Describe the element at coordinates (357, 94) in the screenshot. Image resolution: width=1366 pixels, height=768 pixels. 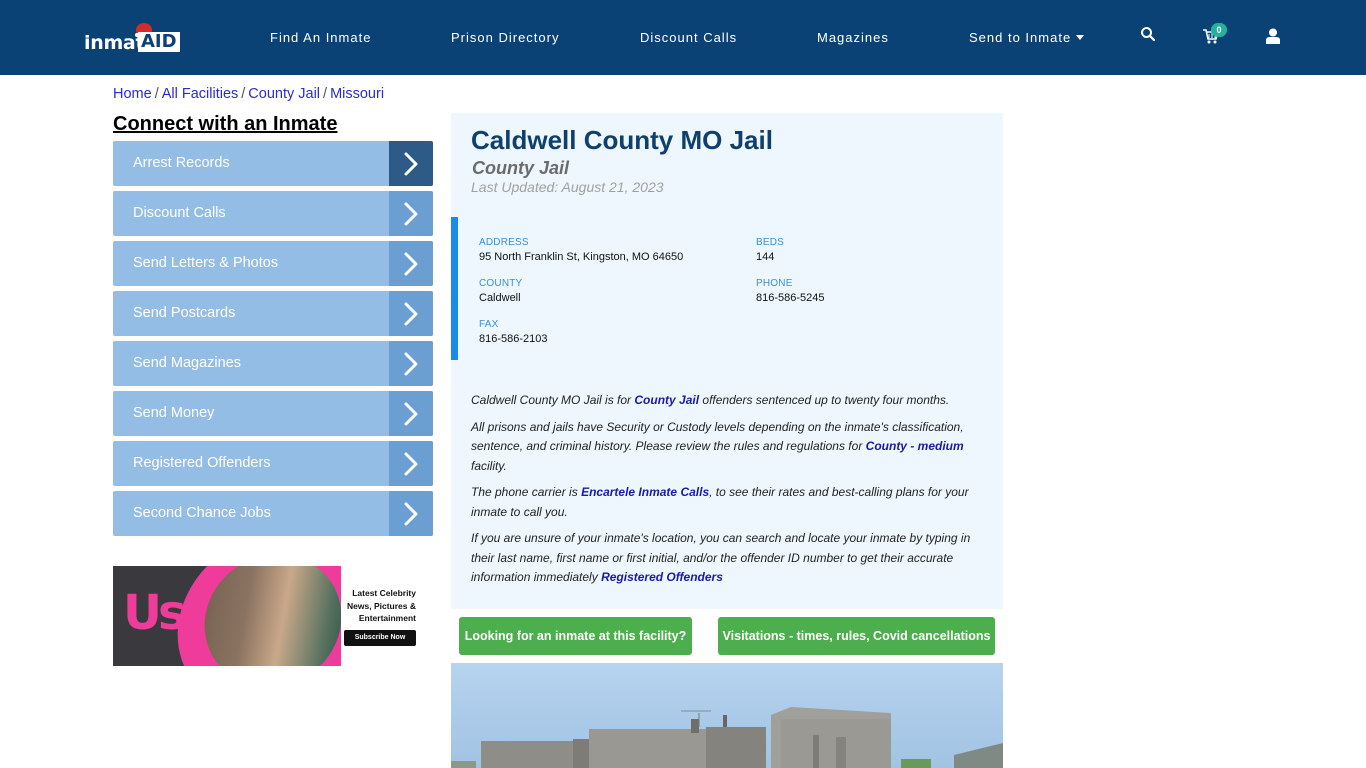
I see `breadcrumb-missouri: Missouri` at that location.